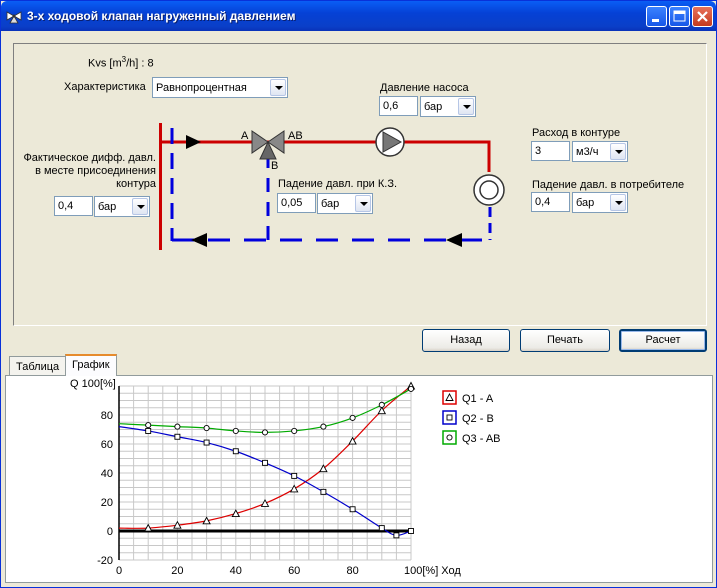 The height and width of the screenshot is (588, 717). Describe the element at coordinates (478, 419) in the screenshot. I see `legend-label: Q2 - B` at that location.